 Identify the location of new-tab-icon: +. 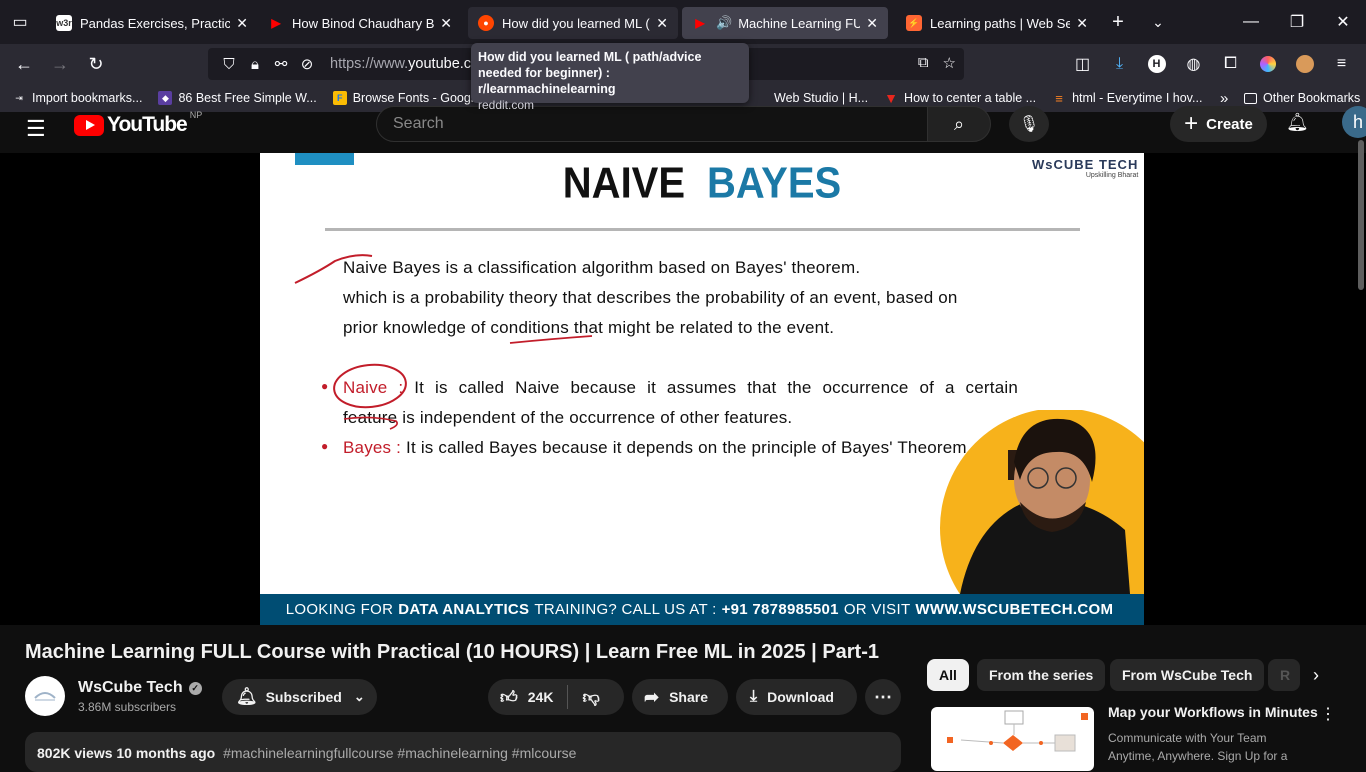
(1118, 22).